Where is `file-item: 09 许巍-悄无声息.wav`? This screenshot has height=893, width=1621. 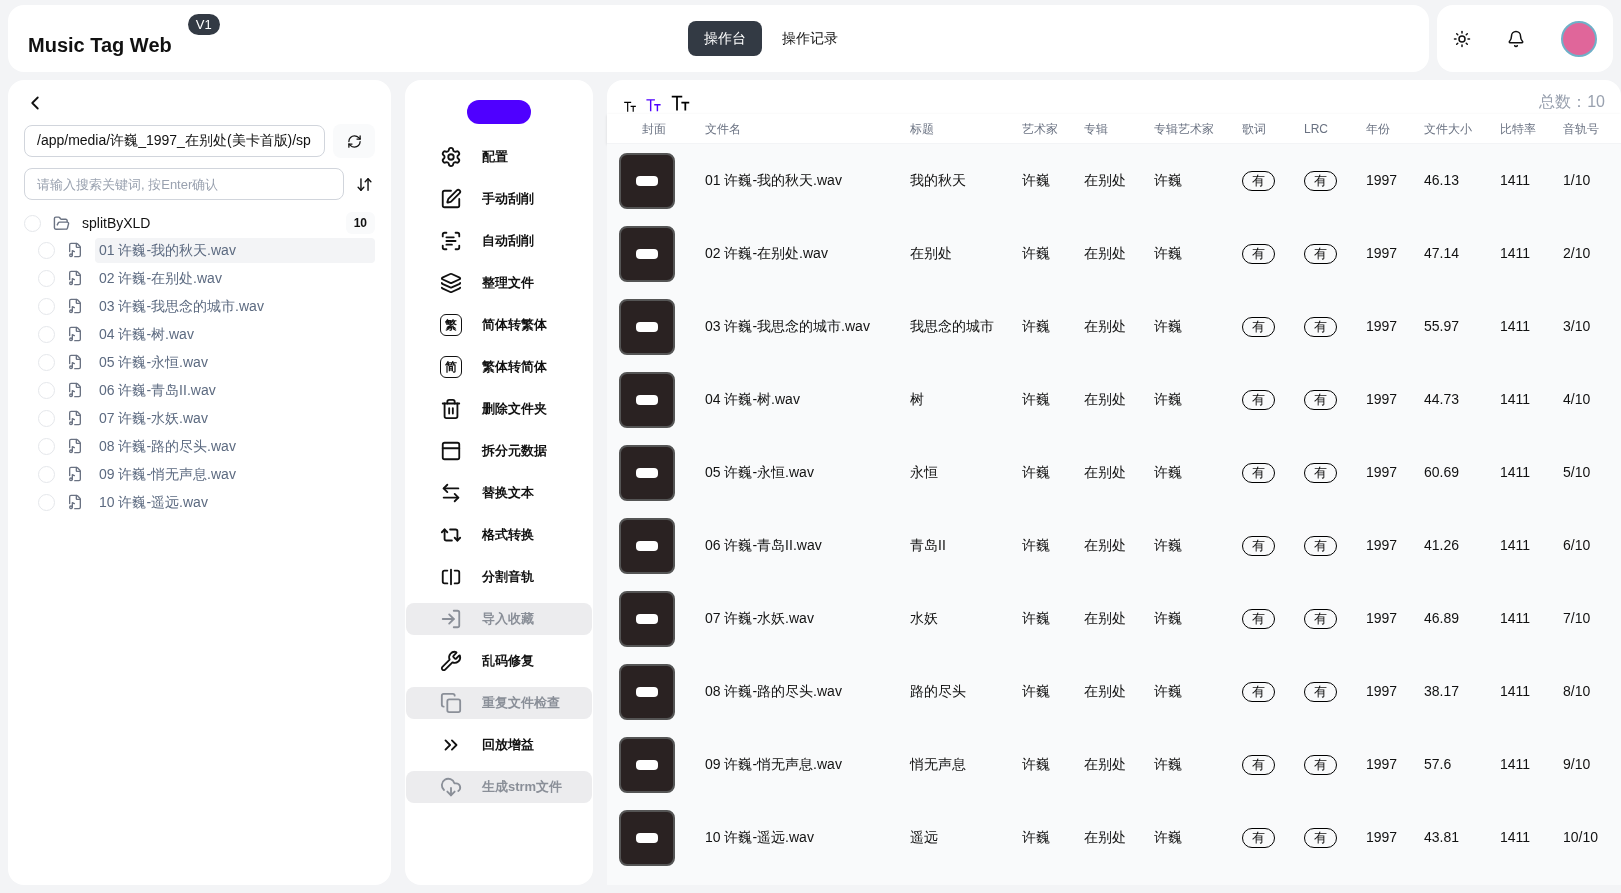
file-item: 09 许巍-悄无声息.wav is located at coordinates (235, 474).